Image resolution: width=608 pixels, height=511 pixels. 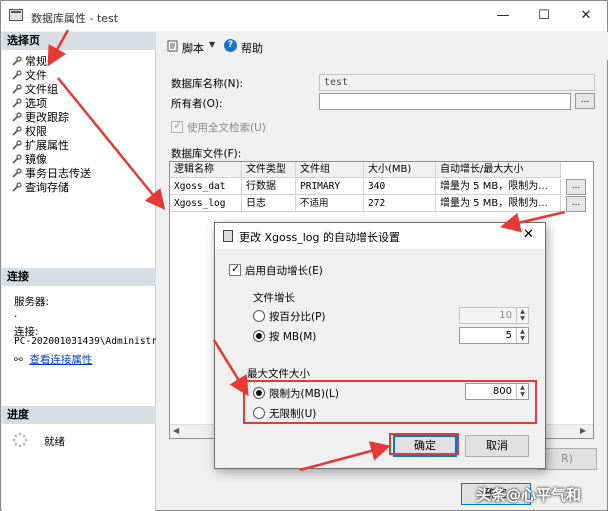 I want to click on by-mb-label: 按 MB(M), so click(x=293, y=337).